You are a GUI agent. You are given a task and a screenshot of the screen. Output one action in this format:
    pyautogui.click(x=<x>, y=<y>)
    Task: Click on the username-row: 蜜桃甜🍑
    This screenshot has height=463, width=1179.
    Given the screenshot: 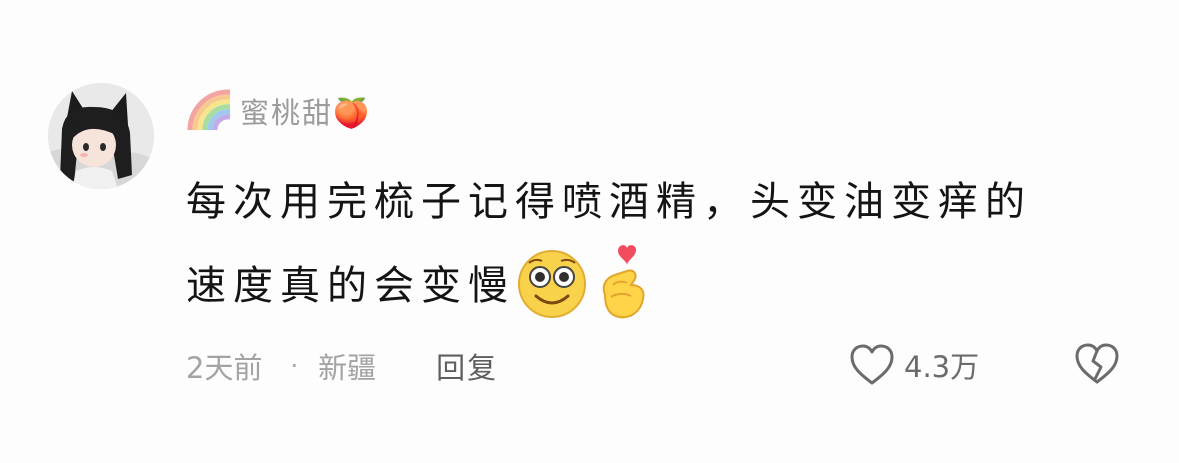 What is the action you would take?
    pyautogui.click(x=278, y=111)
    